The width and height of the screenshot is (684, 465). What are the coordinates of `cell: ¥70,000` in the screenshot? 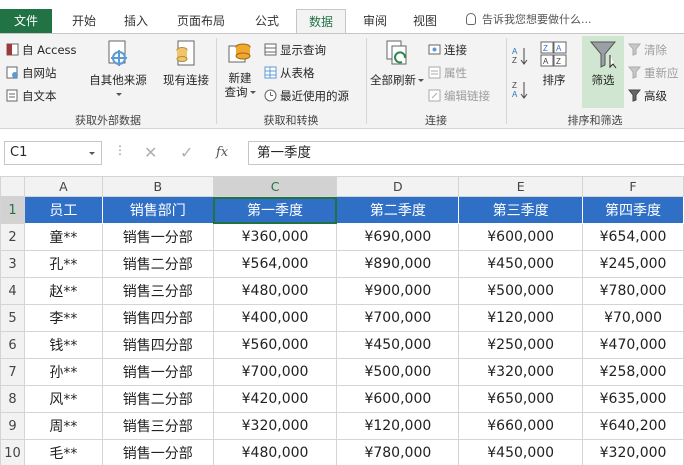 It's located at (633, 318).